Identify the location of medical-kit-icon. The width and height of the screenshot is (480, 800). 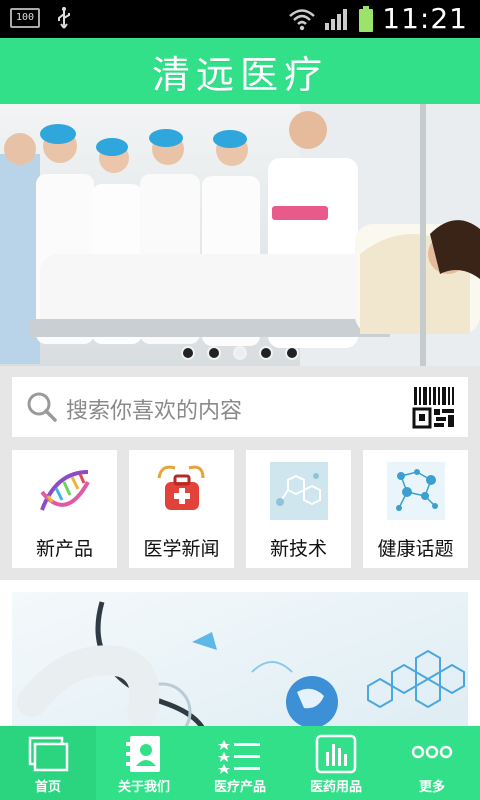
(181, 487).